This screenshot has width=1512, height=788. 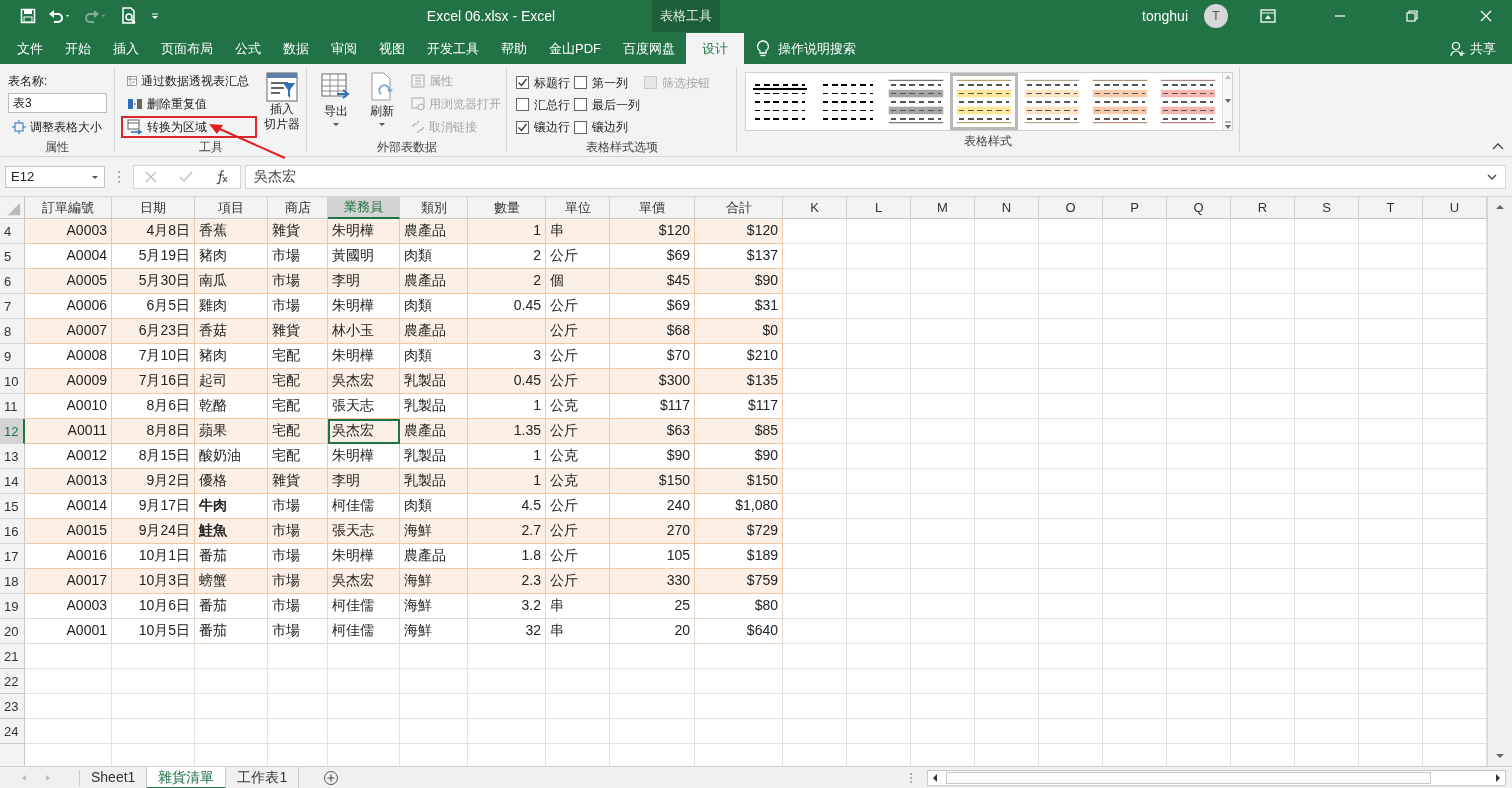 What do you see at coordinates (1227, 101) in the screenshot?
I see `scroll-down-icon` at bounding box center [1227, 101].